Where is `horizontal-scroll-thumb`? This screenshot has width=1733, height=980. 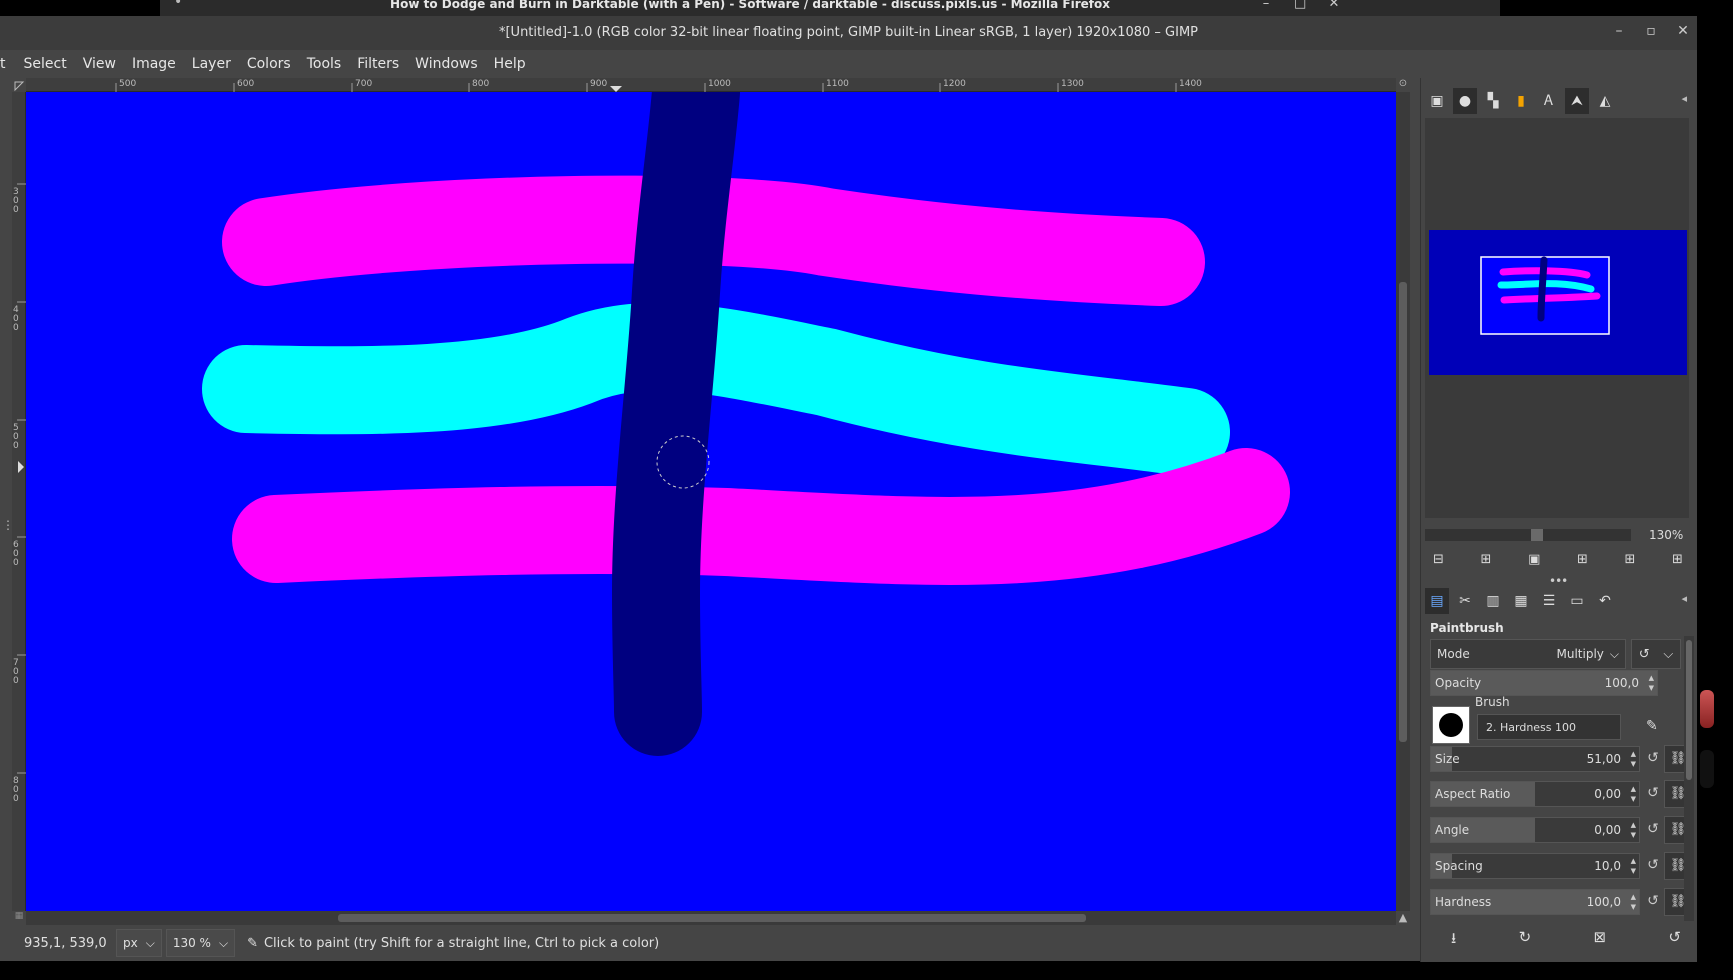 horizontal-scroll-thumb is located at coordinates (712, 918).